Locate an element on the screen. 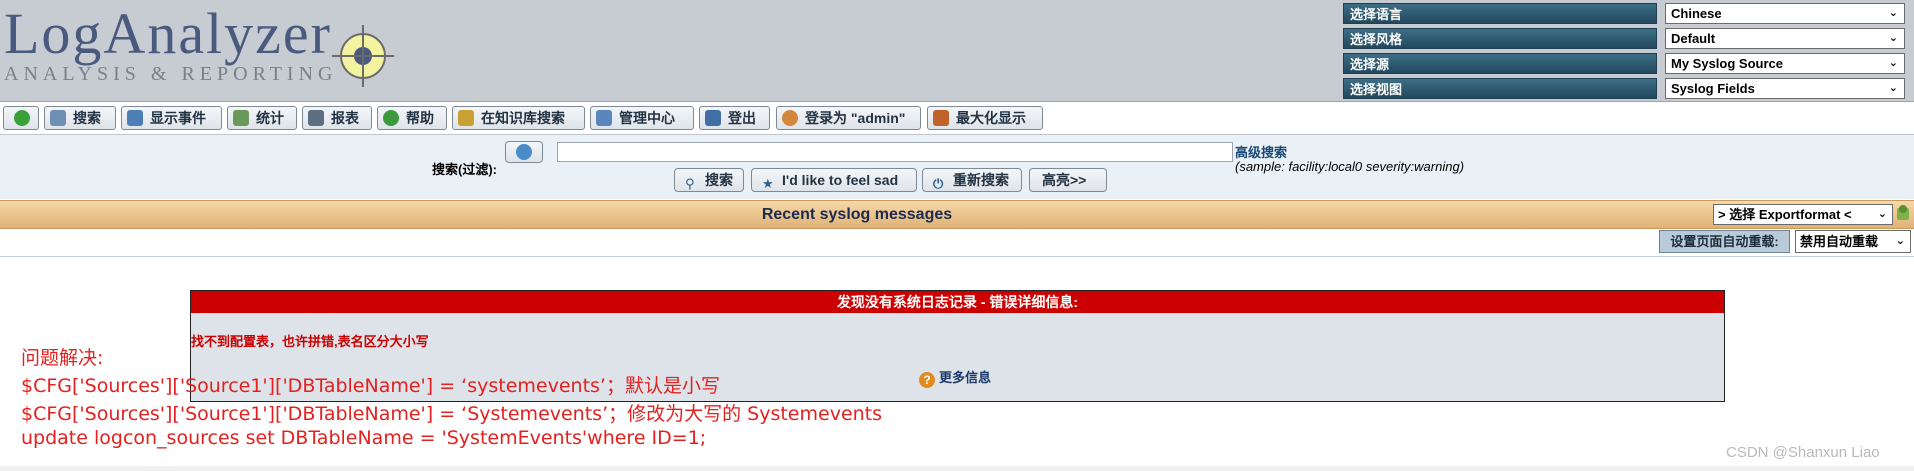  view-label: 选择视图 is located at coordinates (1500, 88).